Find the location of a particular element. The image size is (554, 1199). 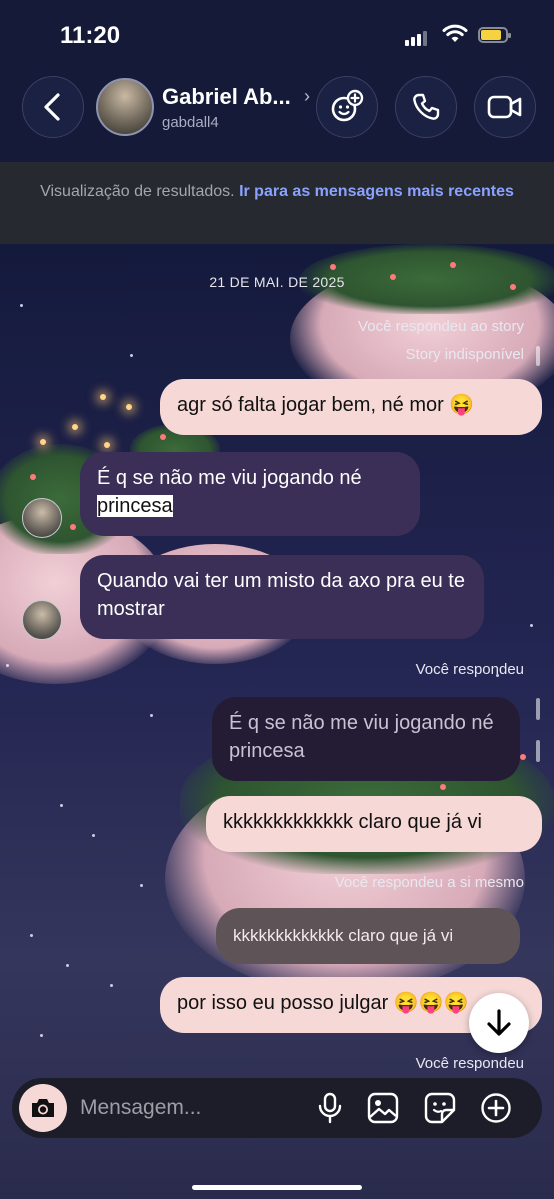

plus-circle-icon is located at coordinates (496, 1108).